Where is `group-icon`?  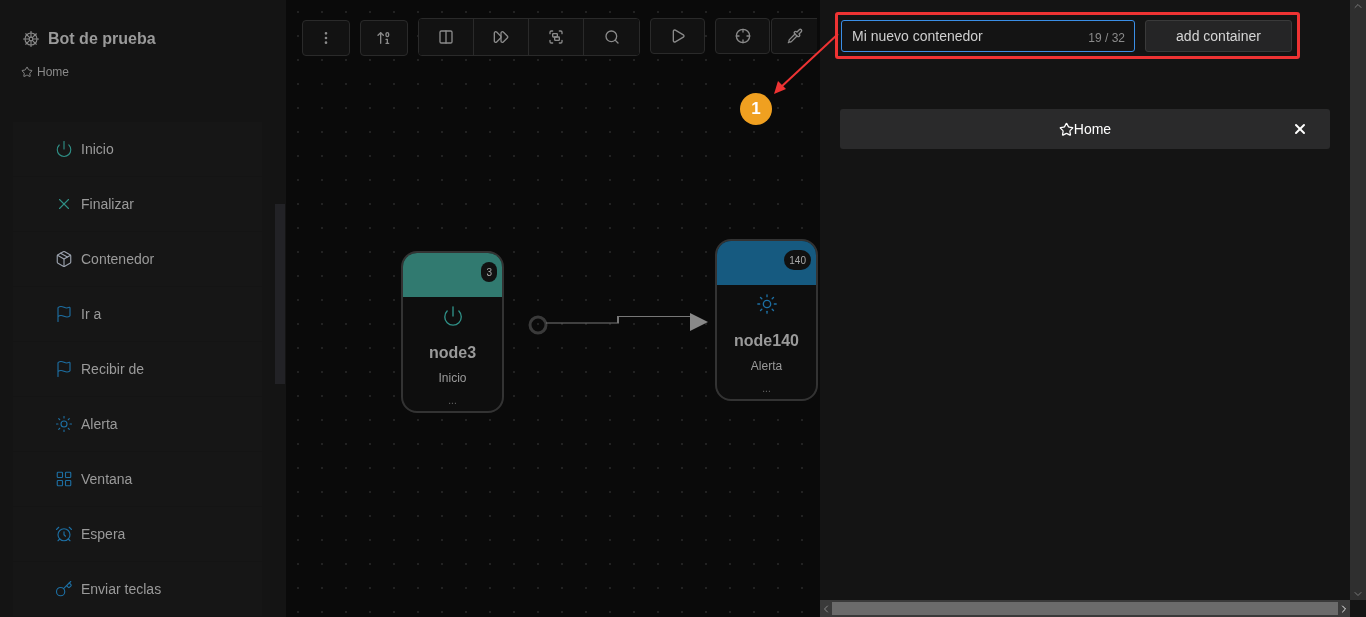 group-icon is located at coordinates (556, 37).